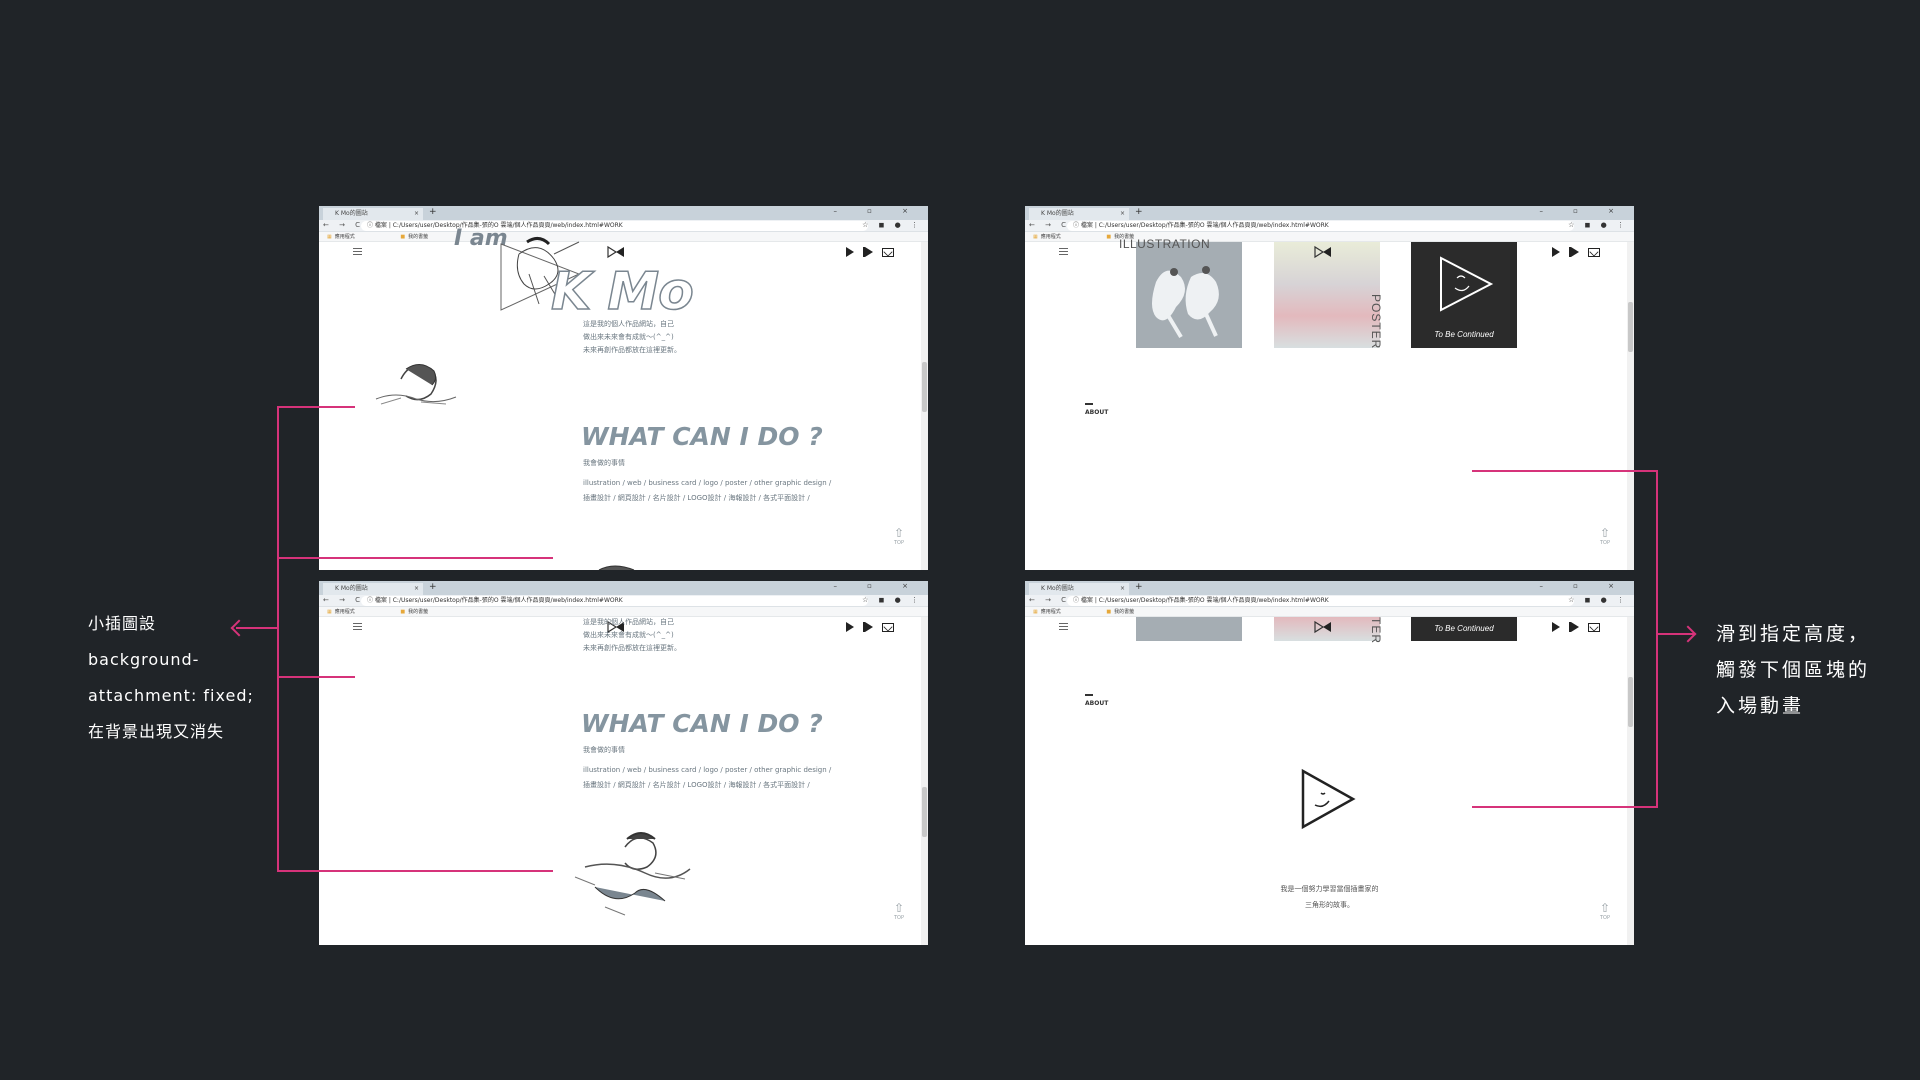 This screenshot has height=1080, width=1920. What do you see at coordinates (1793, 634) in the screenshot?
I see `annotation-line: 滑到指定高度，` at bounding box center [1793, 634].